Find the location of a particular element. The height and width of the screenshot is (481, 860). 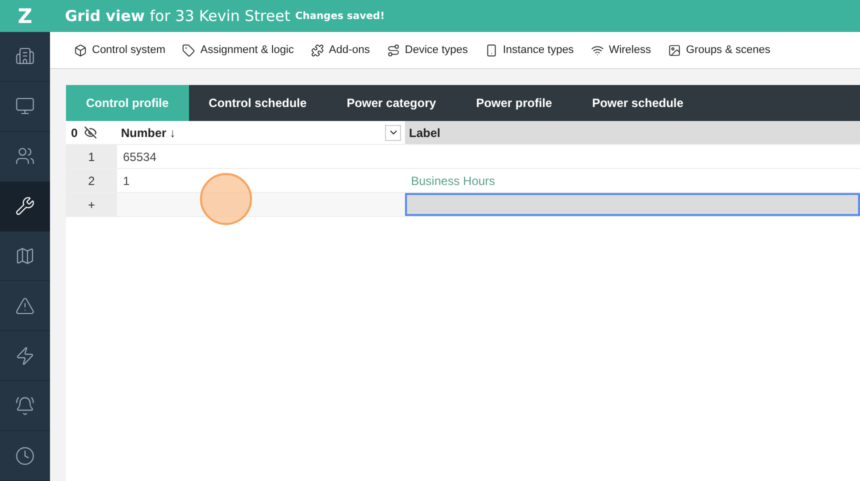

nav-link: Add-ons is located at coordinates (340, 50).